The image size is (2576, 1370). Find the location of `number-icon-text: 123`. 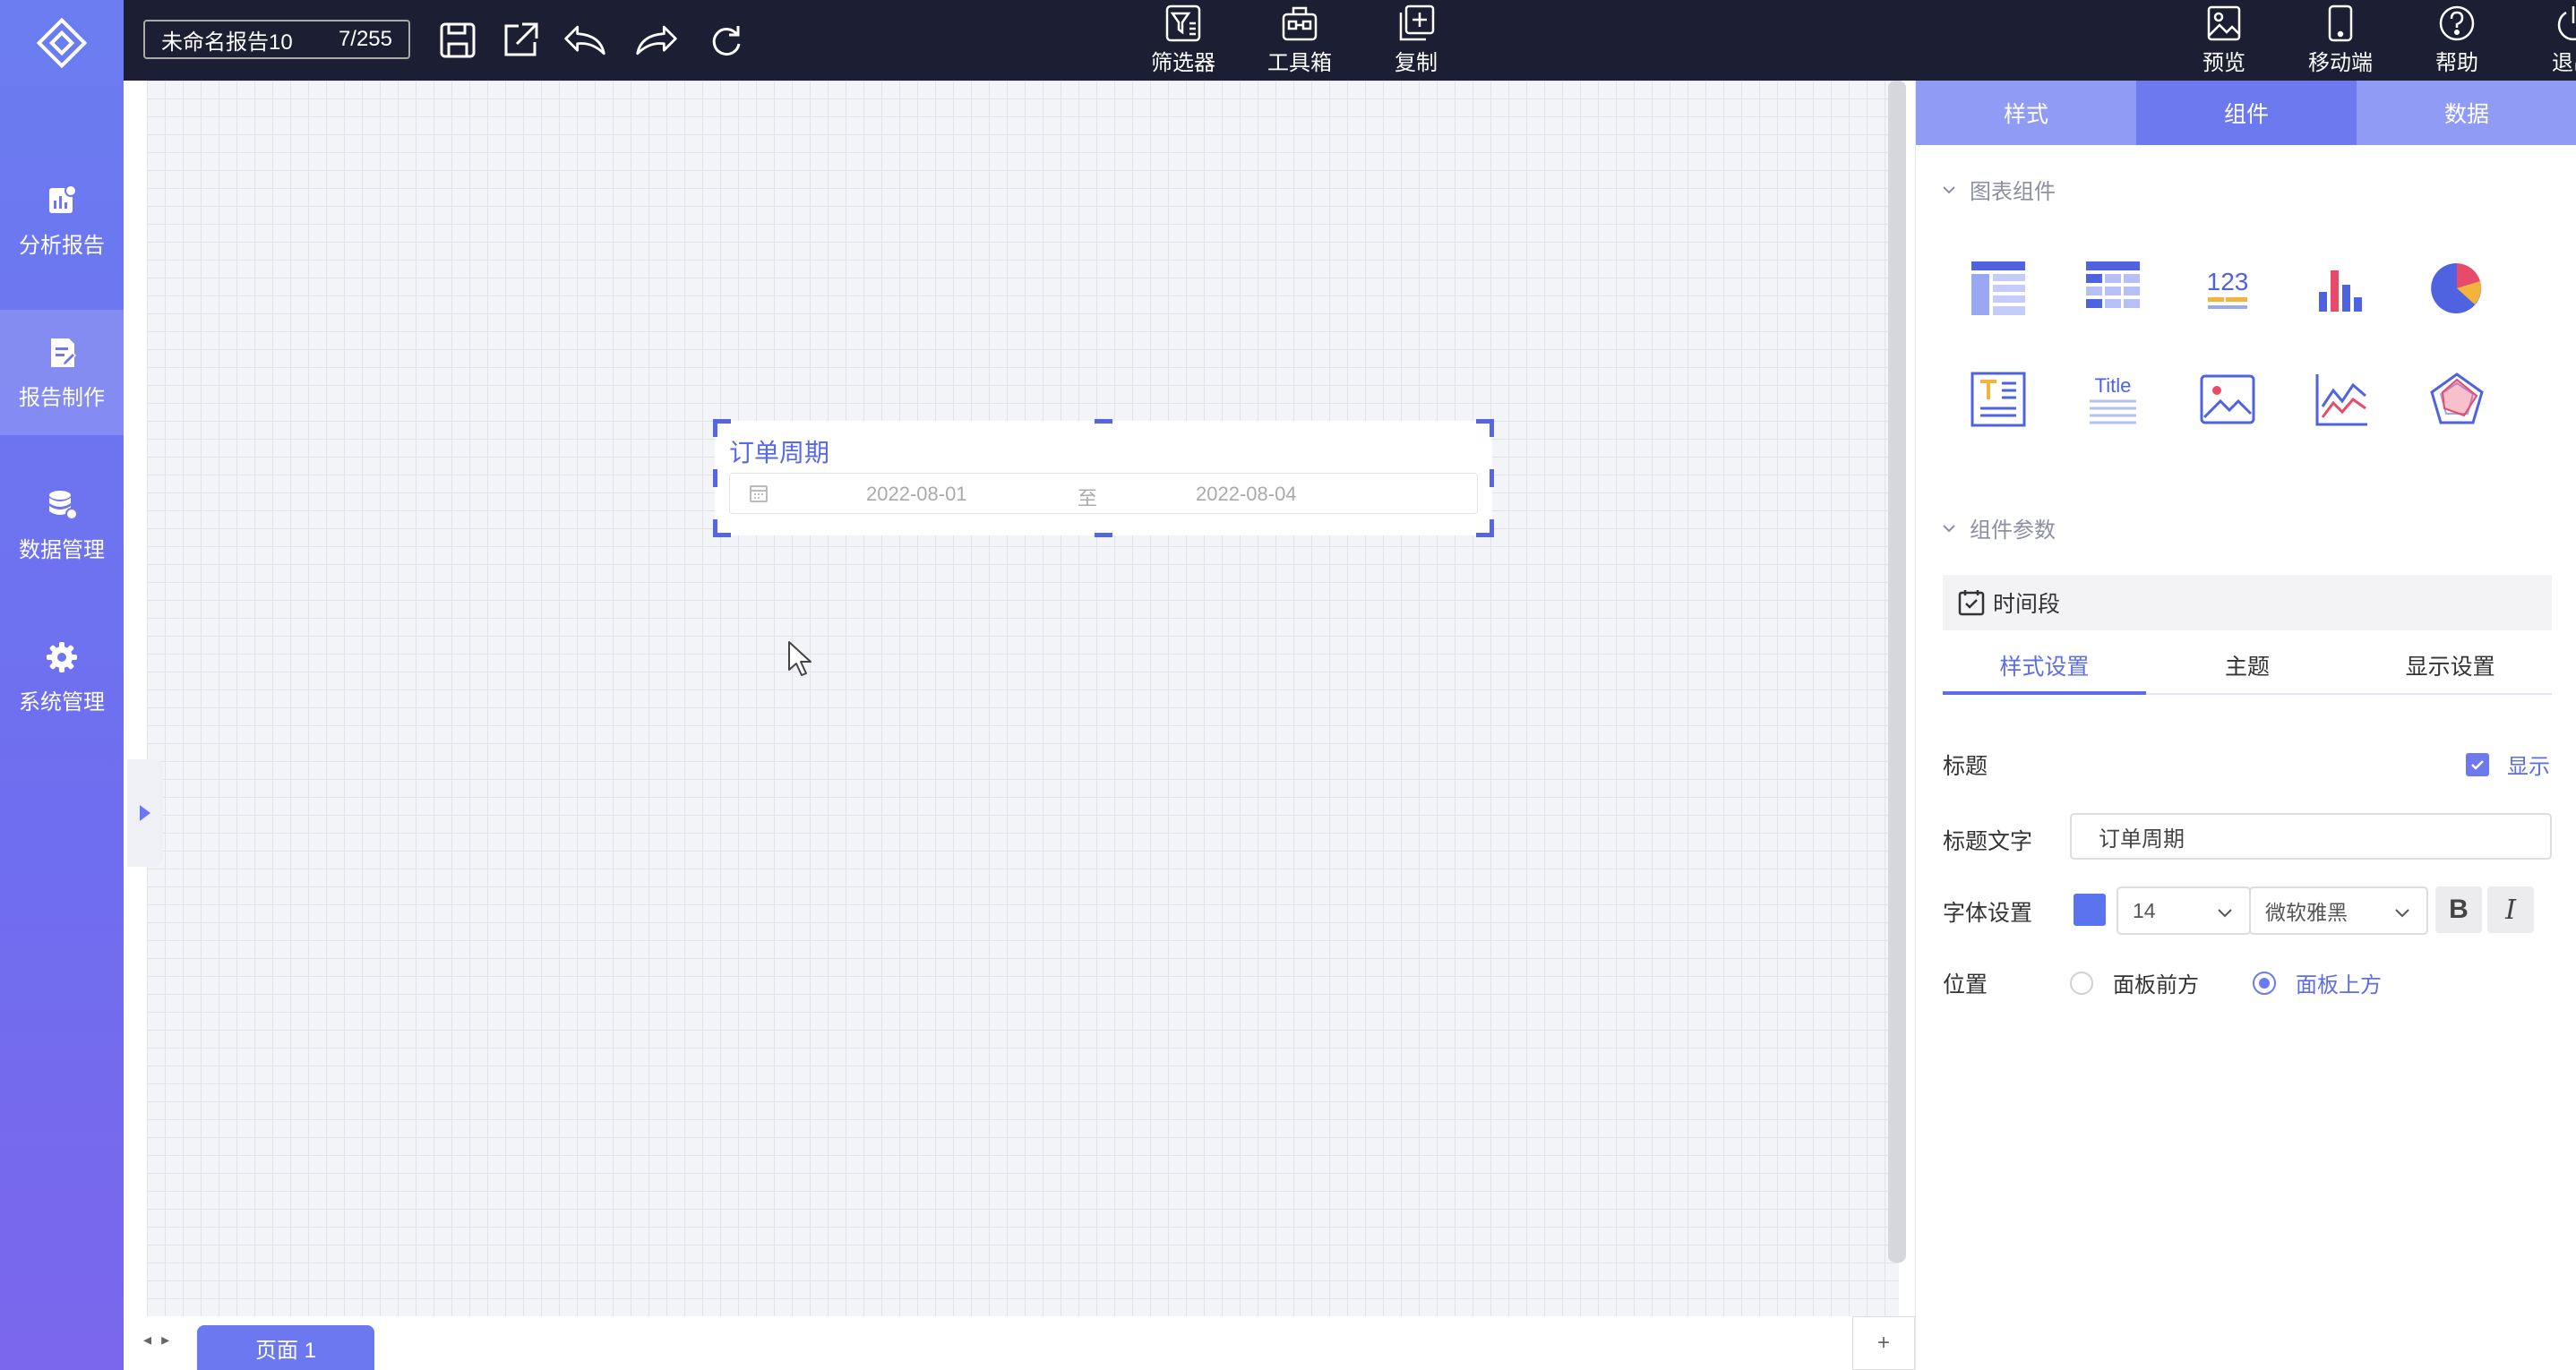

number-icon-text: 123 is located at coordinates (2228, 281).